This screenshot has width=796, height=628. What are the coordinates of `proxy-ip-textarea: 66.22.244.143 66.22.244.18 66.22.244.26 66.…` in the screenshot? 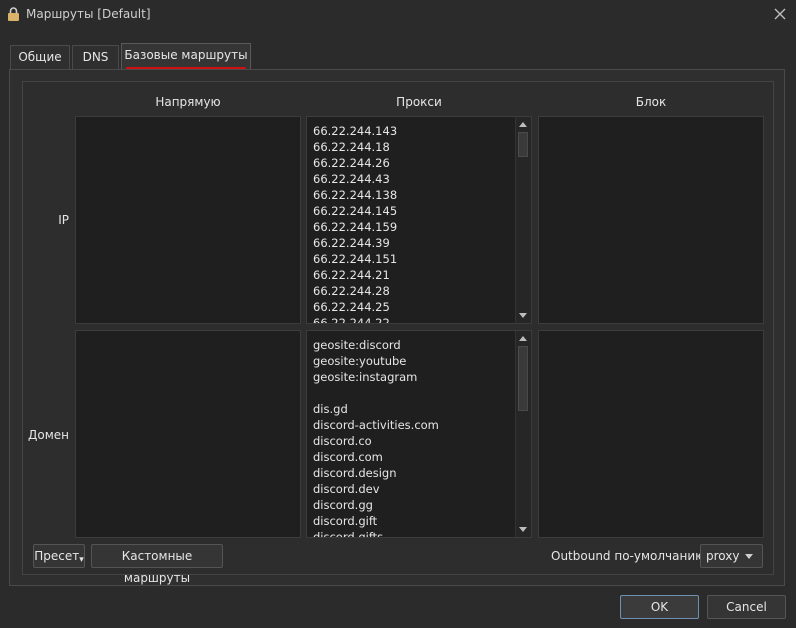 It's located at (419, 220).